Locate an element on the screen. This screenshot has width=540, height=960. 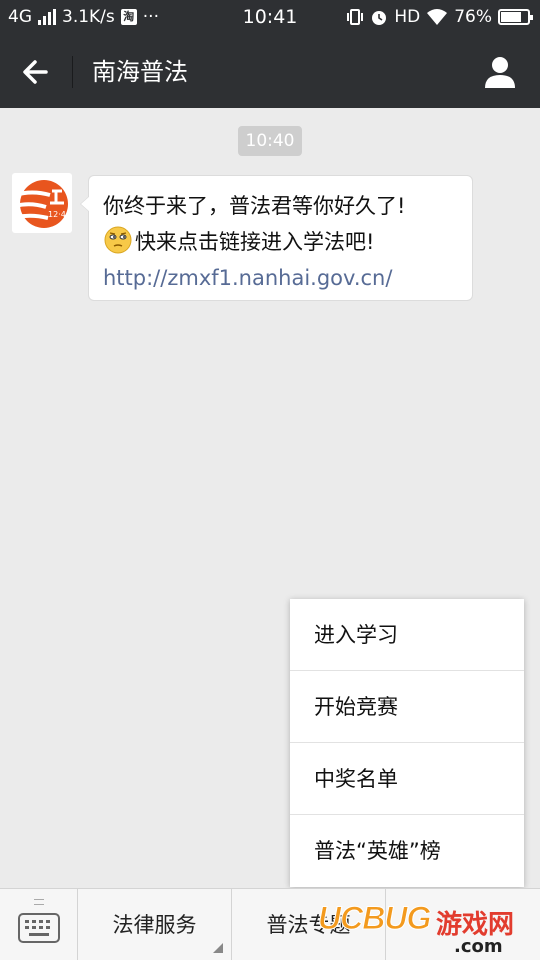
submenu-corner-icon is located at coordinates (218, 948).